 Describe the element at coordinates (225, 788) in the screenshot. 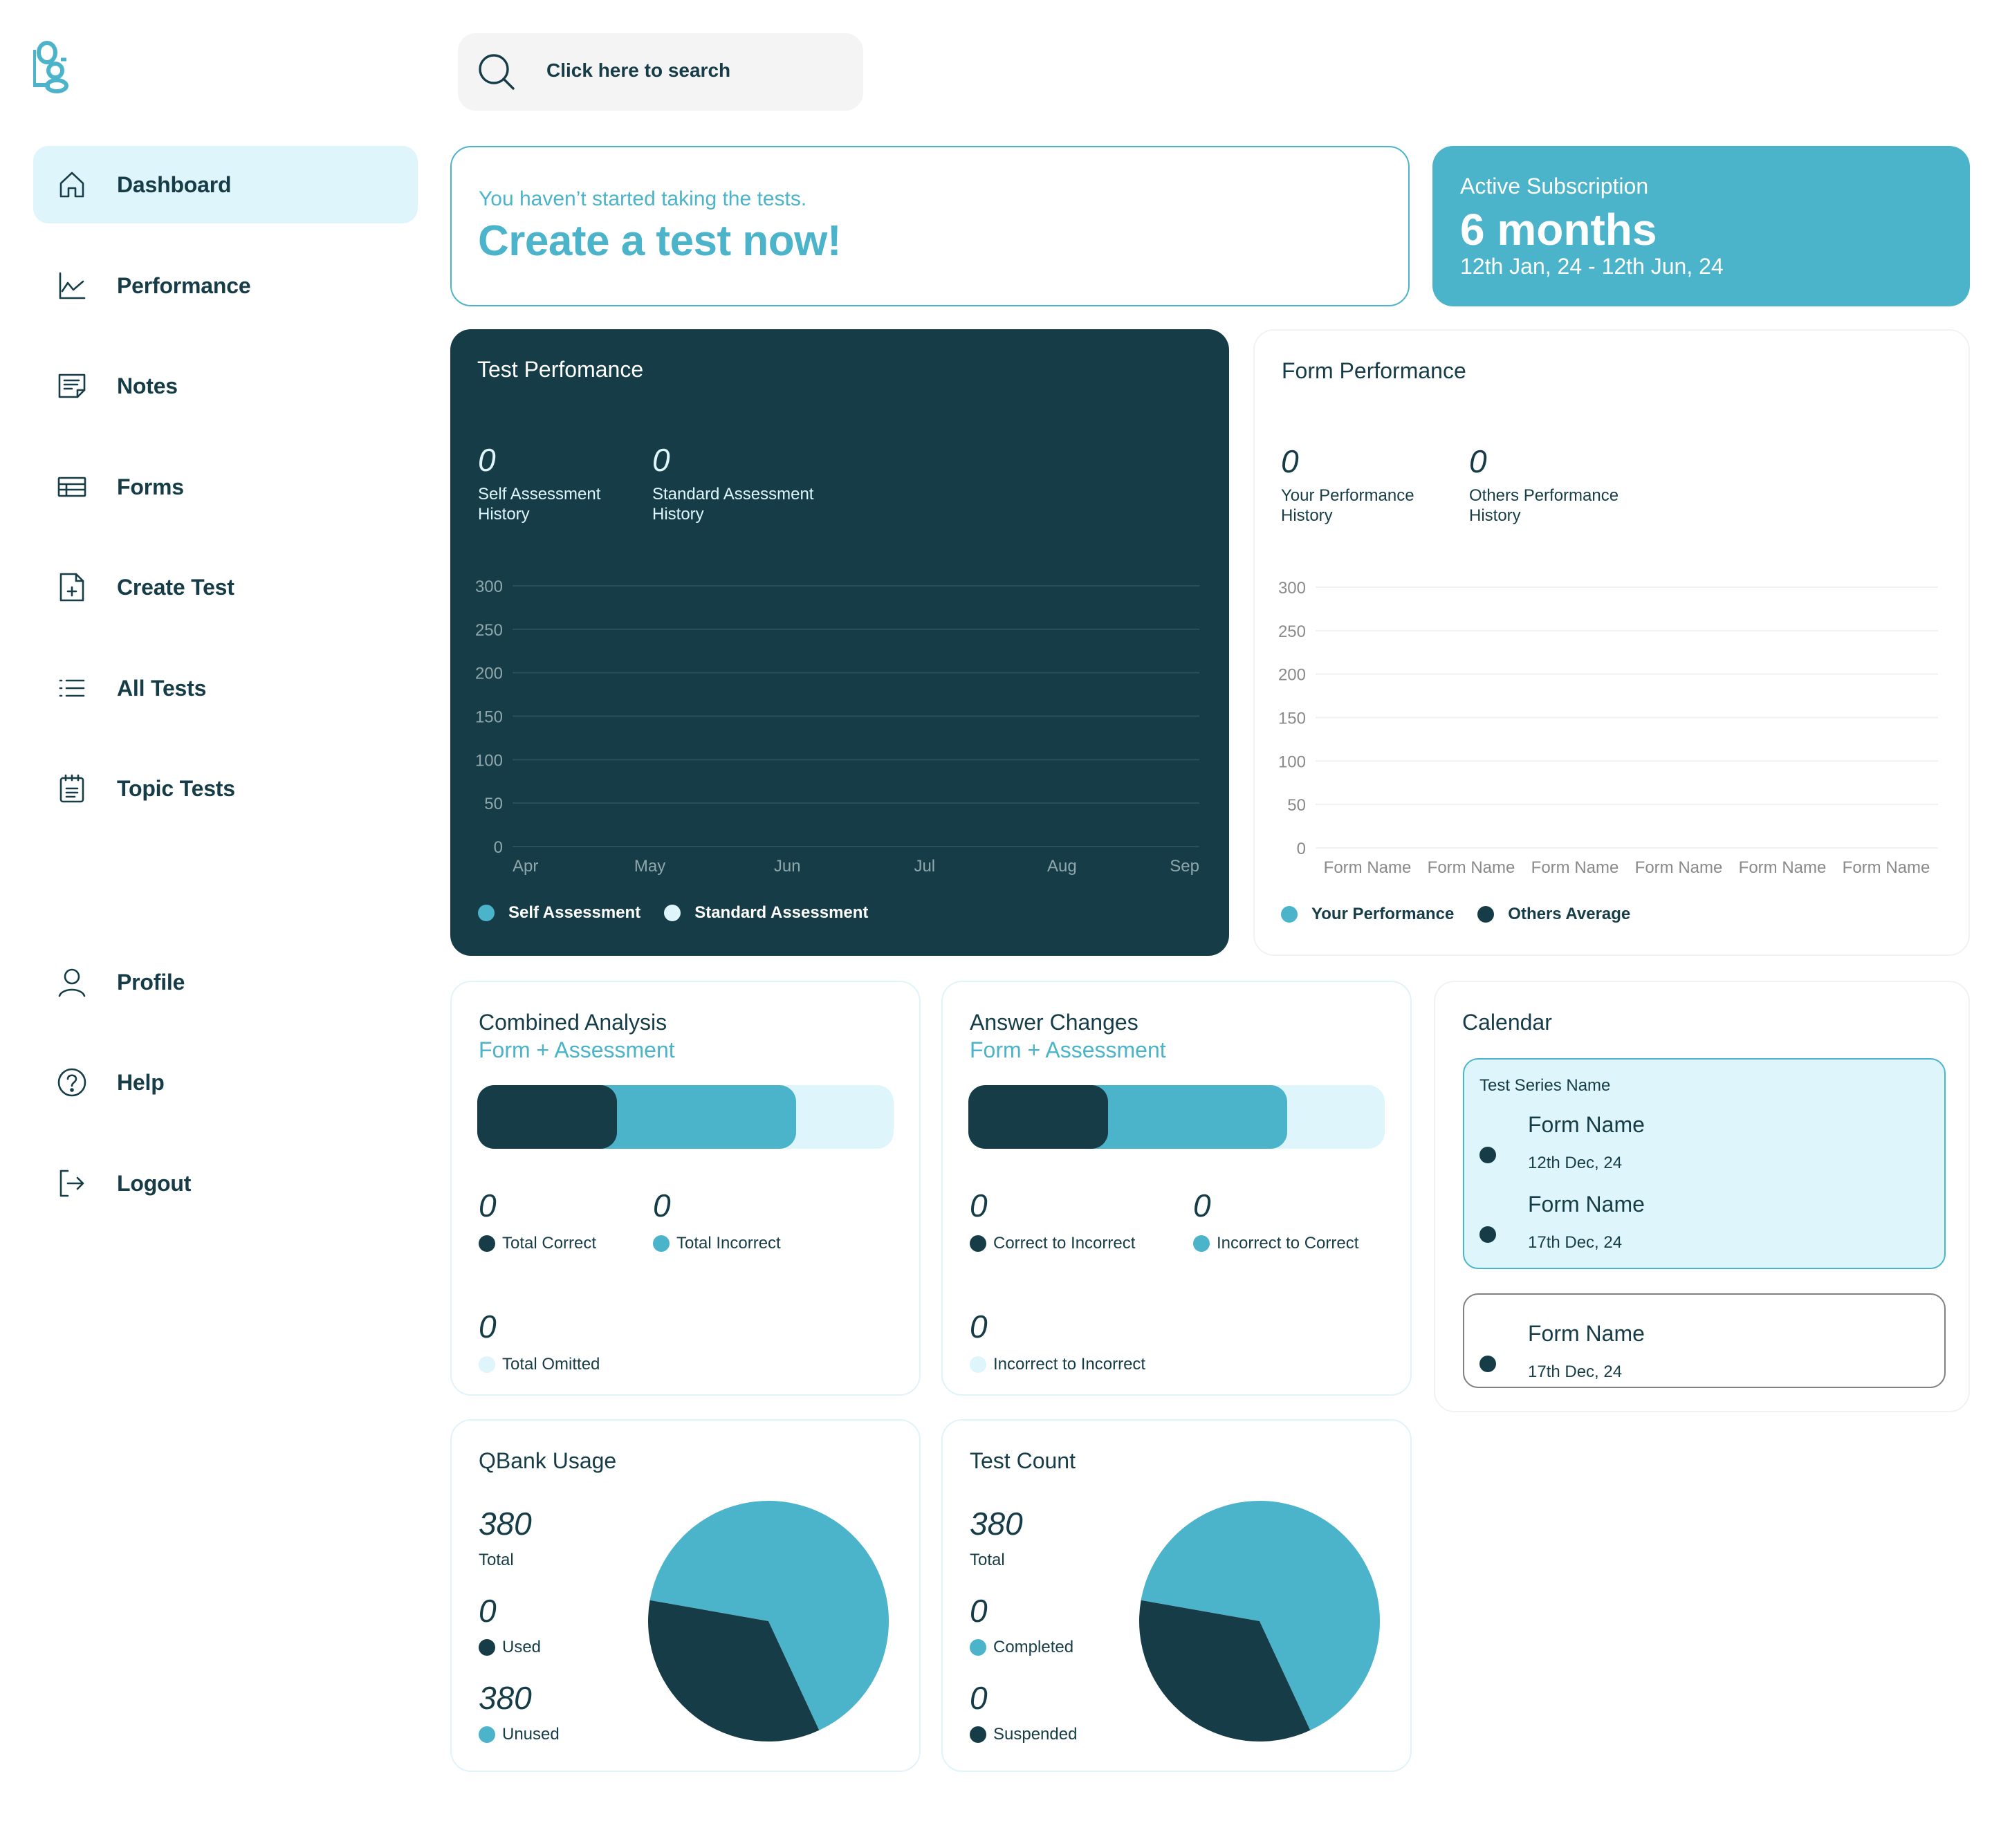

I see `sidebar-item-topic-tests: Topic Tests` at that location.